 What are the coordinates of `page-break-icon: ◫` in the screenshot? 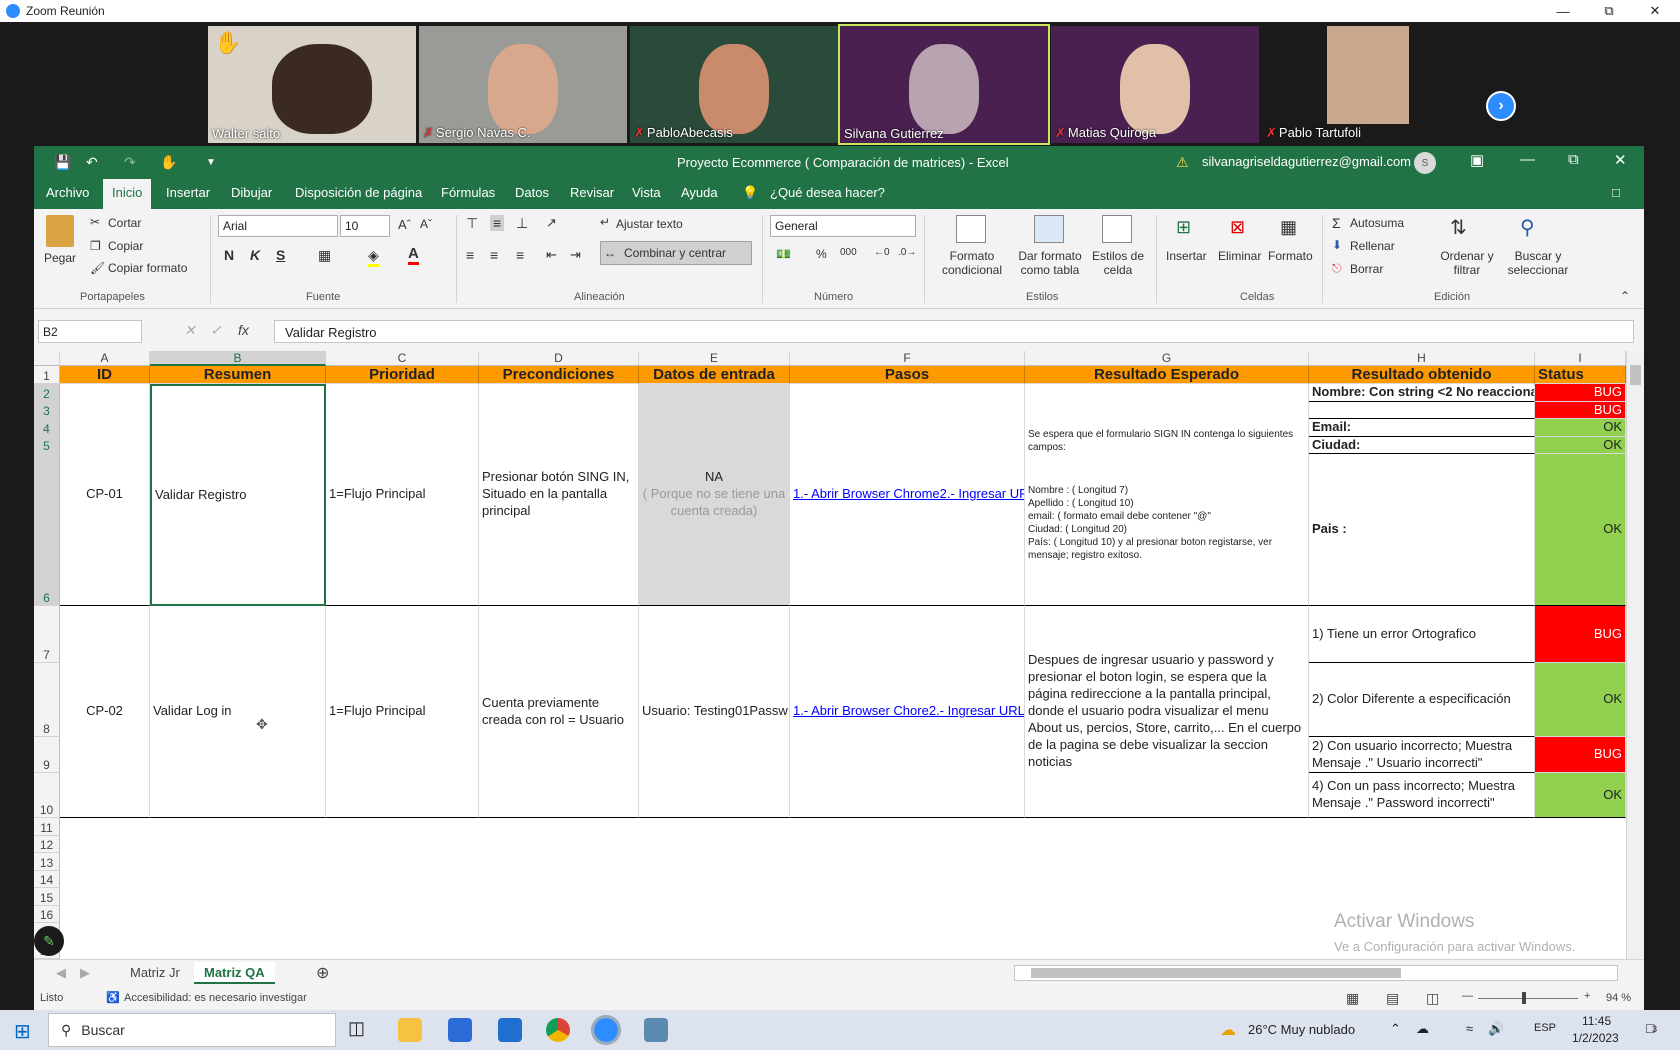 It's located at (1432, 998).